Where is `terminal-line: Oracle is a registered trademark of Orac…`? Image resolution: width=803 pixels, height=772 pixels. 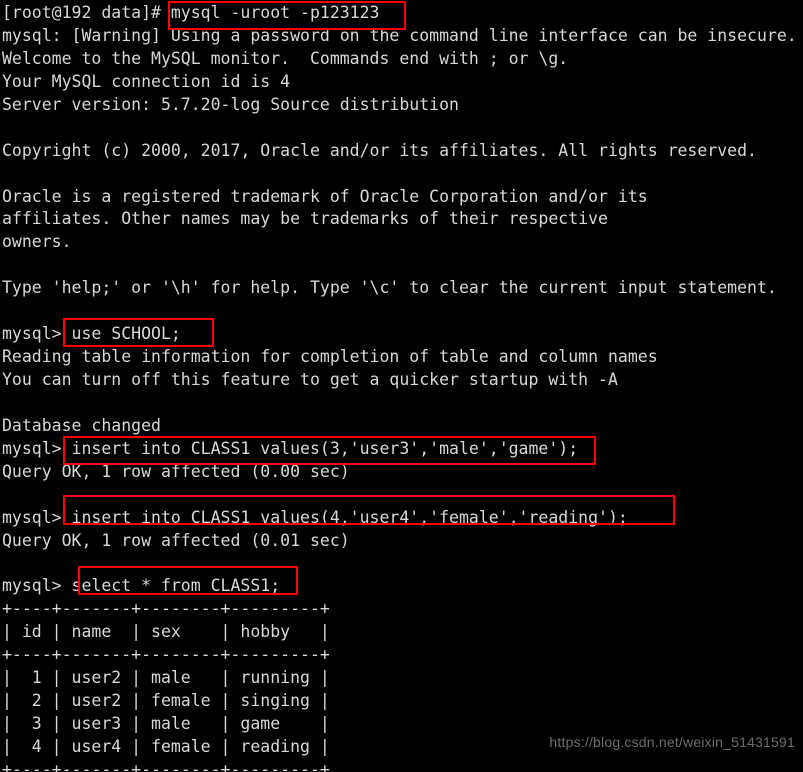
terminal-line: Oracle is a registered trademark of Orac… is located at coordinates (325, 196).